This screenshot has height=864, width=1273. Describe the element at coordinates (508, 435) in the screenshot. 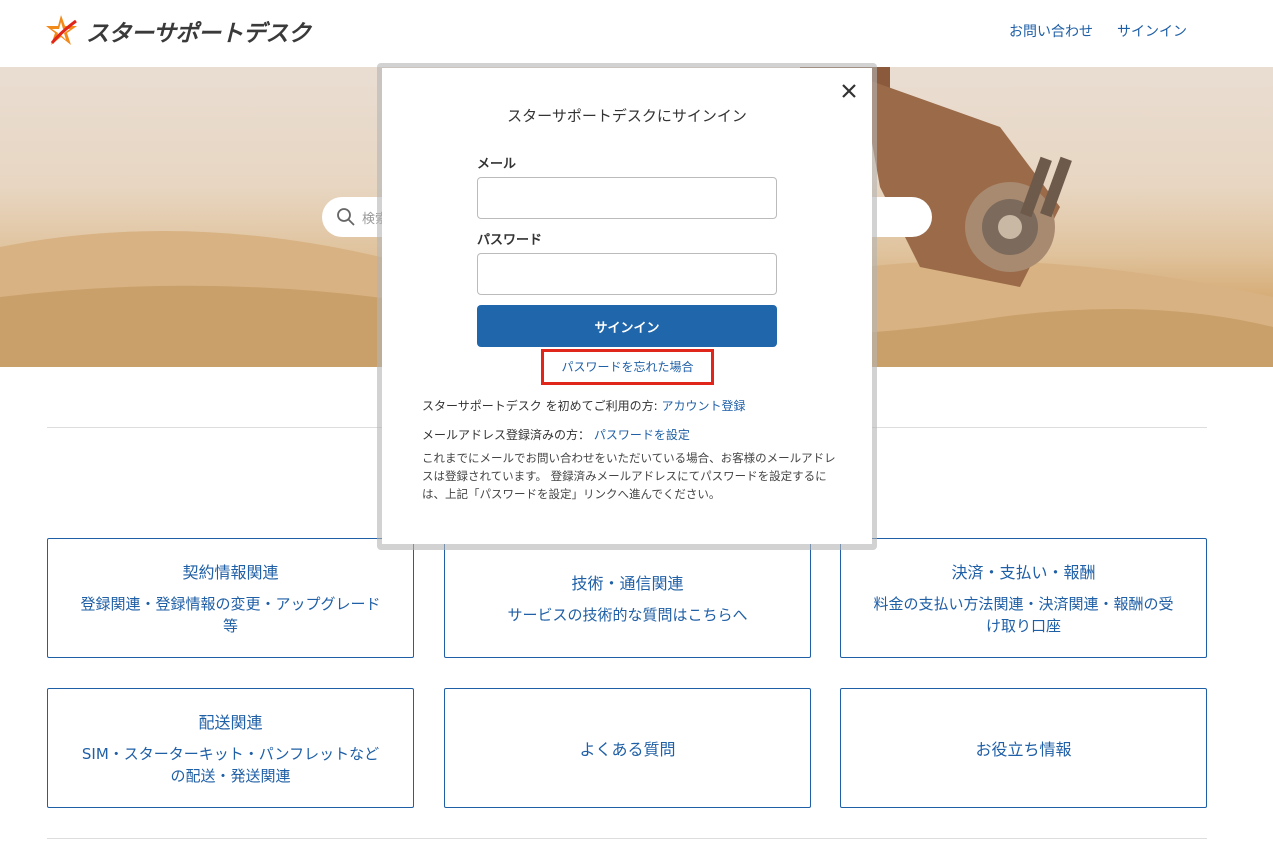

I see `registered-text: メールアドレス登録済みの方：` at that location.